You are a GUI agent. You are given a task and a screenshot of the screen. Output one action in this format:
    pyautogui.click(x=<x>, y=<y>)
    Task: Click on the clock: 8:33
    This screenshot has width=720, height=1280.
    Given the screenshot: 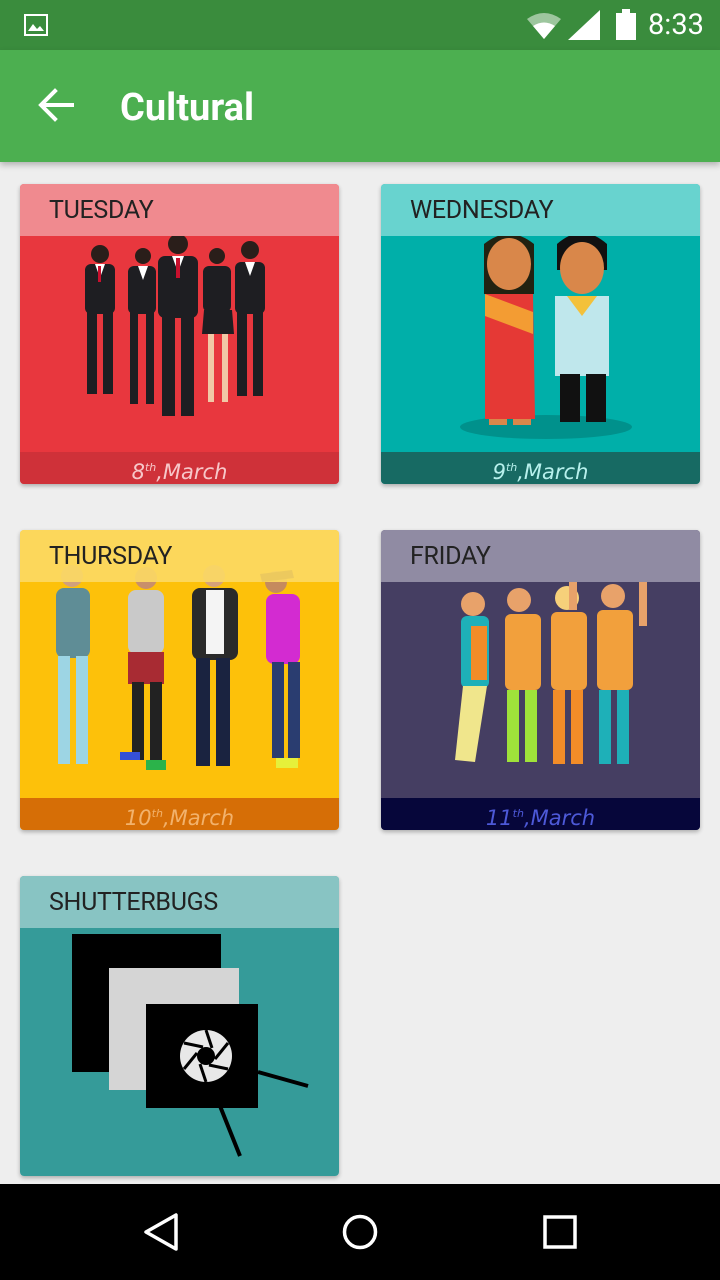 What is the action you would take?
    pyautogui.click(x=676, y=25)
    